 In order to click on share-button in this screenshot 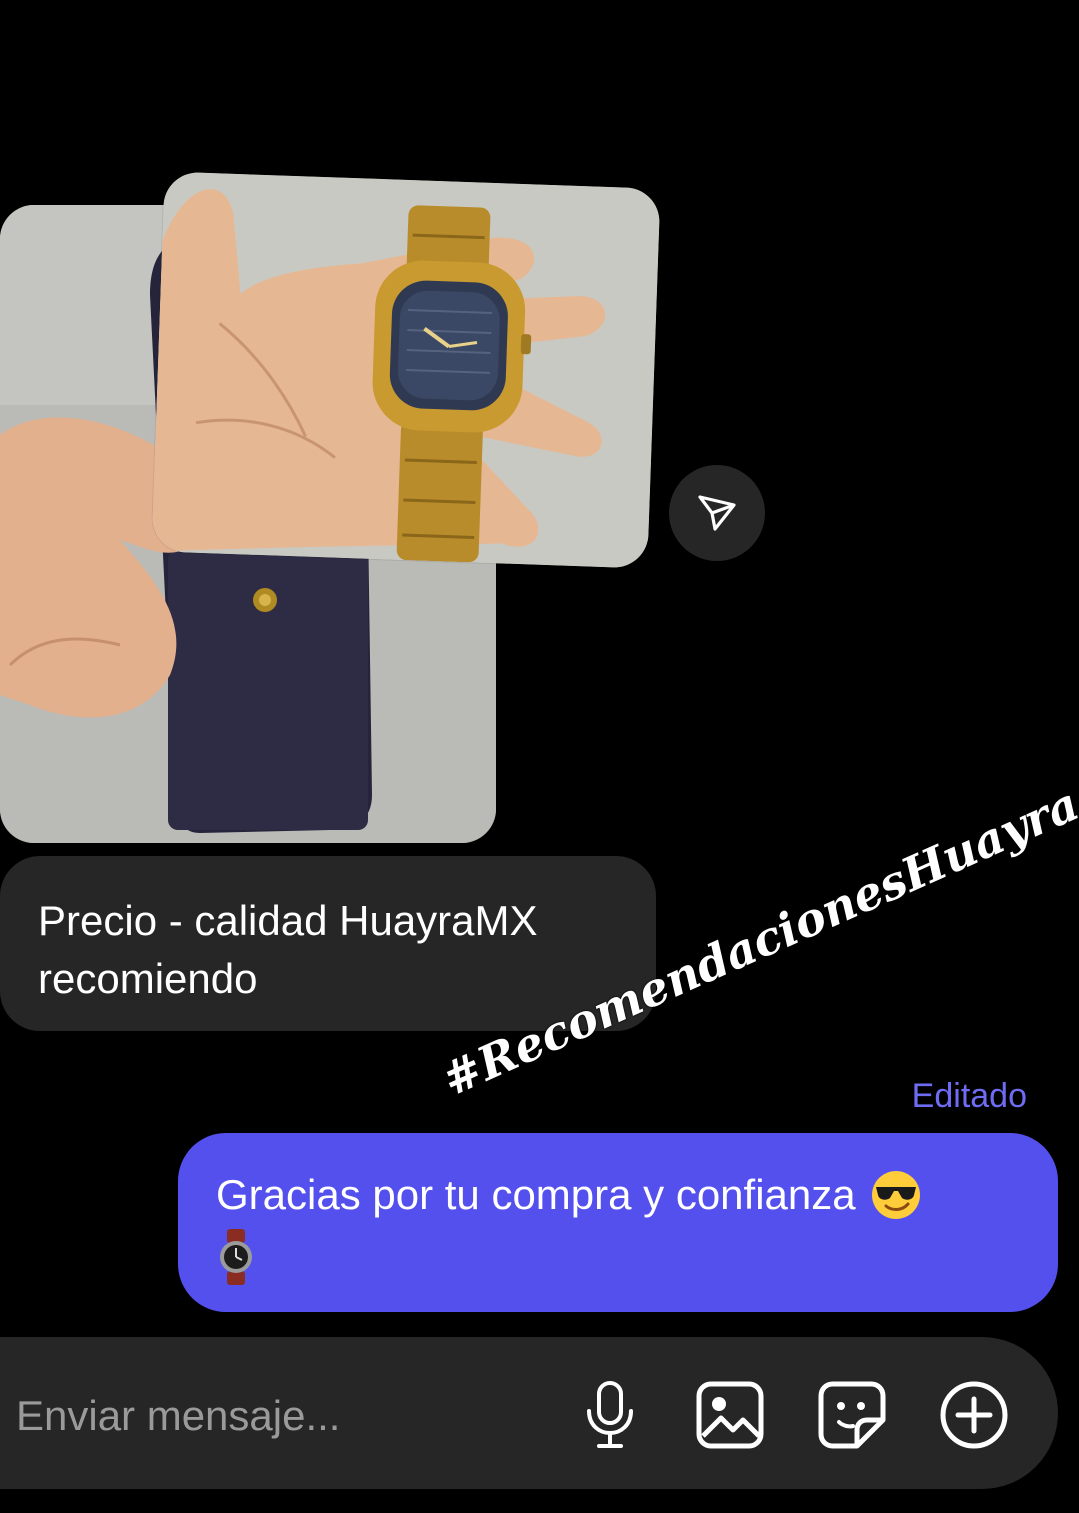, I will do `click(717, 513)`.